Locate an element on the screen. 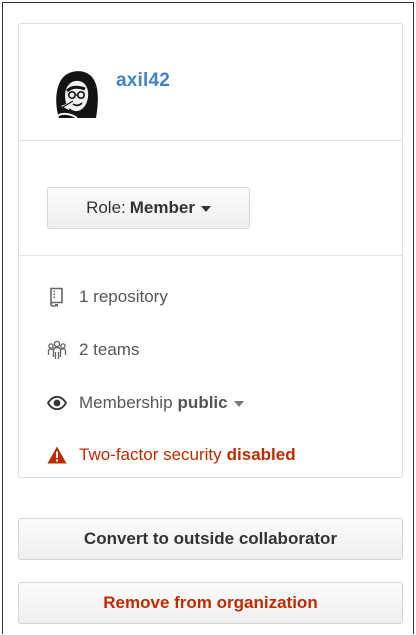 This screenshot has width=416, height=635. membership-visibility-dropdown: Membership public is located at coordinates (145, 403).